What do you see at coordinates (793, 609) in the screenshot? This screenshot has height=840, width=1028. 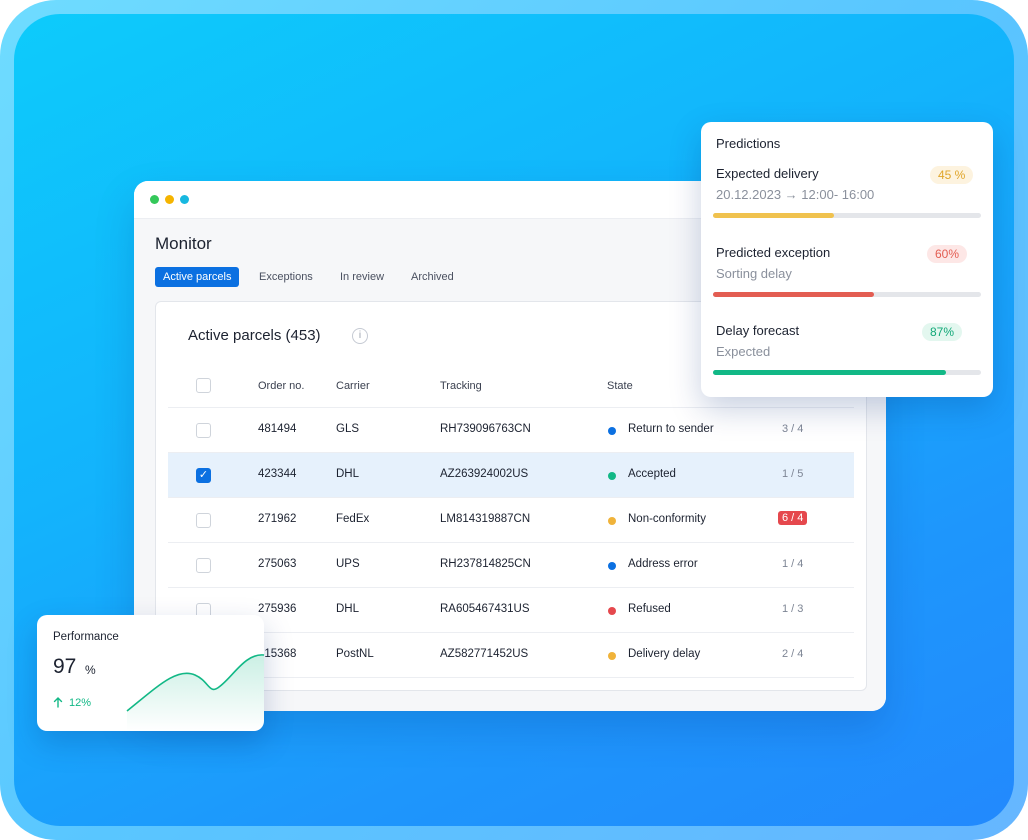 I see `count-label: 1 / 3` at bounding box center [793, 609].